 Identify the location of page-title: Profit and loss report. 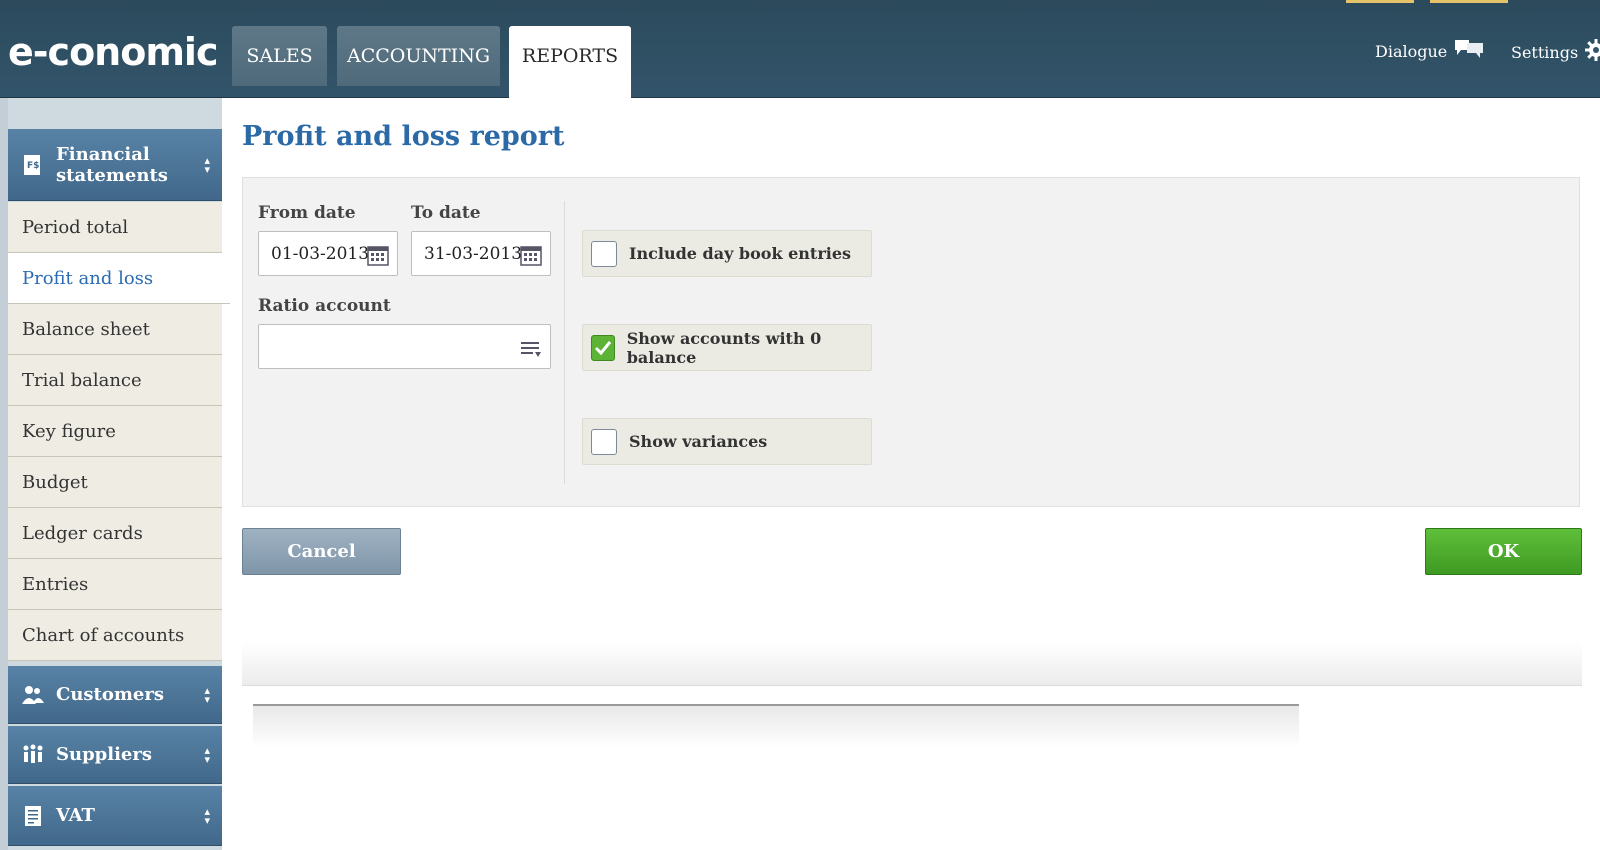
(403, 136).